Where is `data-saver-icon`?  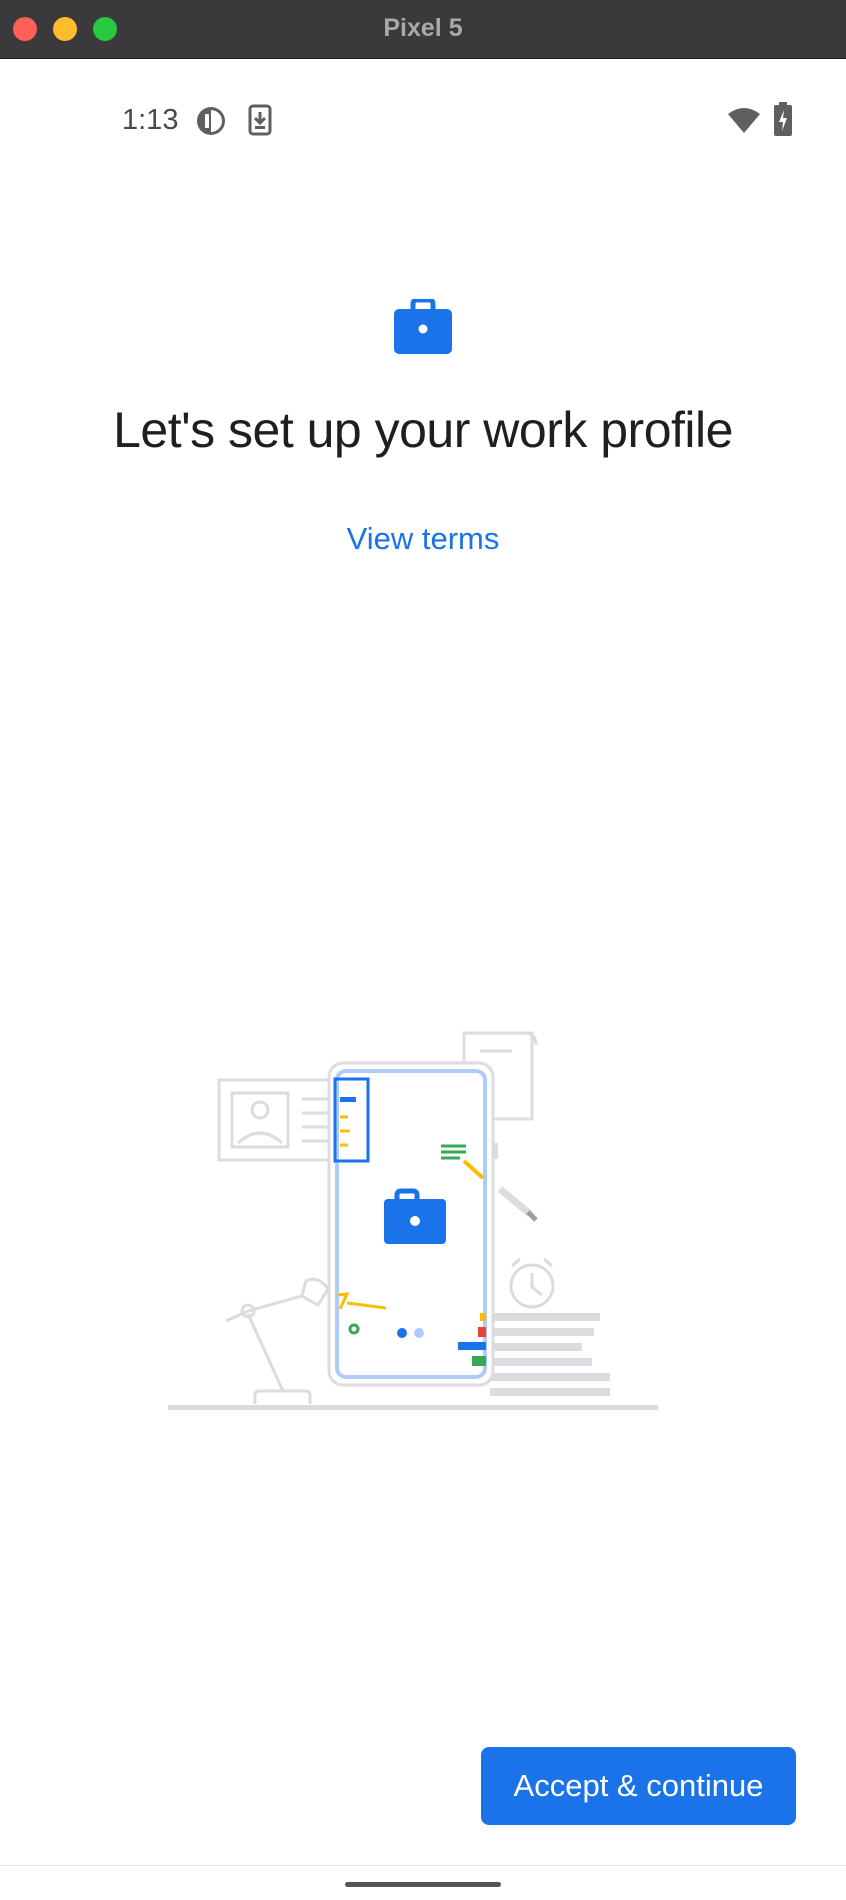 data-saver-icon is located at coordinates (211, 123).